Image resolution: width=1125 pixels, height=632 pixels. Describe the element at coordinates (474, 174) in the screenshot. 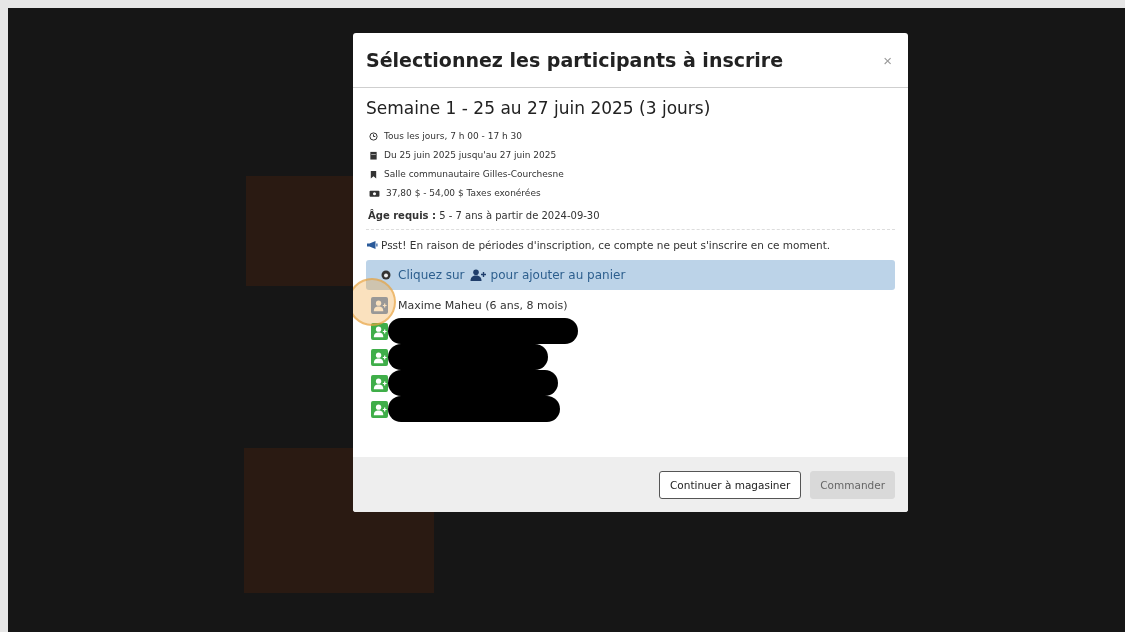

I see `detail-text: Salle communautaire Gilles-Courchesne` at that location.